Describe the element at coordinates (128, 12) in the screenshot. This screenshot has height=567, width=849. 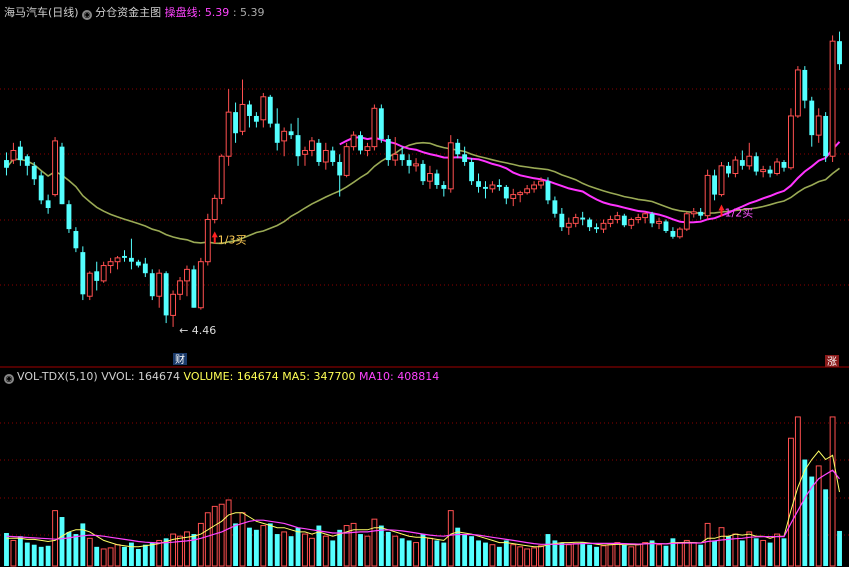
I see `main-chart-label: 分仓资金主图` at that location.